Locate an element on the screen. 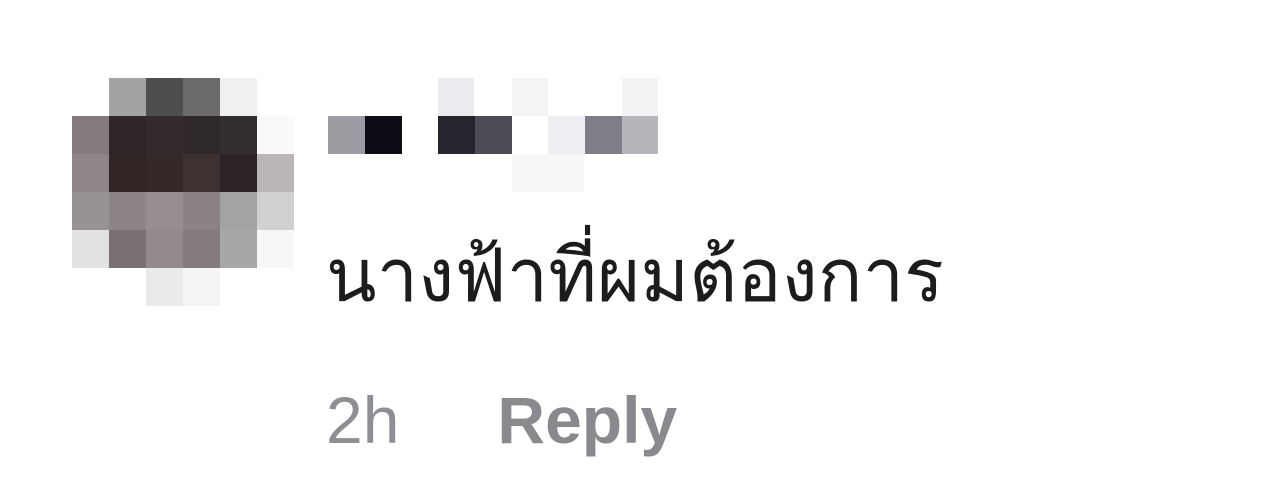  comment-meta: 2h Reply is located at coordinates (501, 420).